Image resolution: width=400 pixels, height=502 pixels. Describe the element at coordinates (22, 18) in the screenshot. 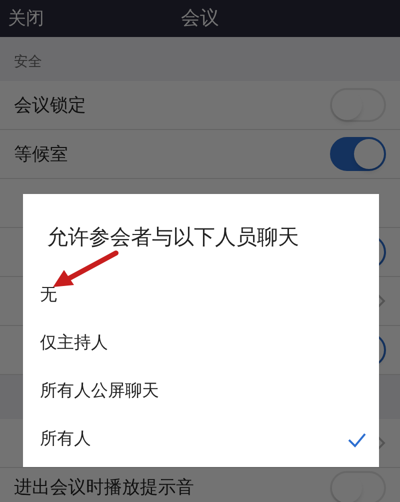

I see `close-button: 关闭` at that location.